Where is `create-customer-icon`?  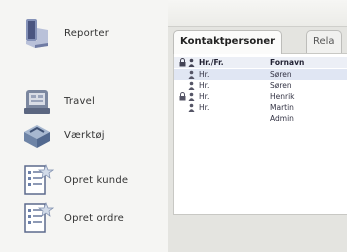 create-customer-icon is located at coordinates (39, 179).